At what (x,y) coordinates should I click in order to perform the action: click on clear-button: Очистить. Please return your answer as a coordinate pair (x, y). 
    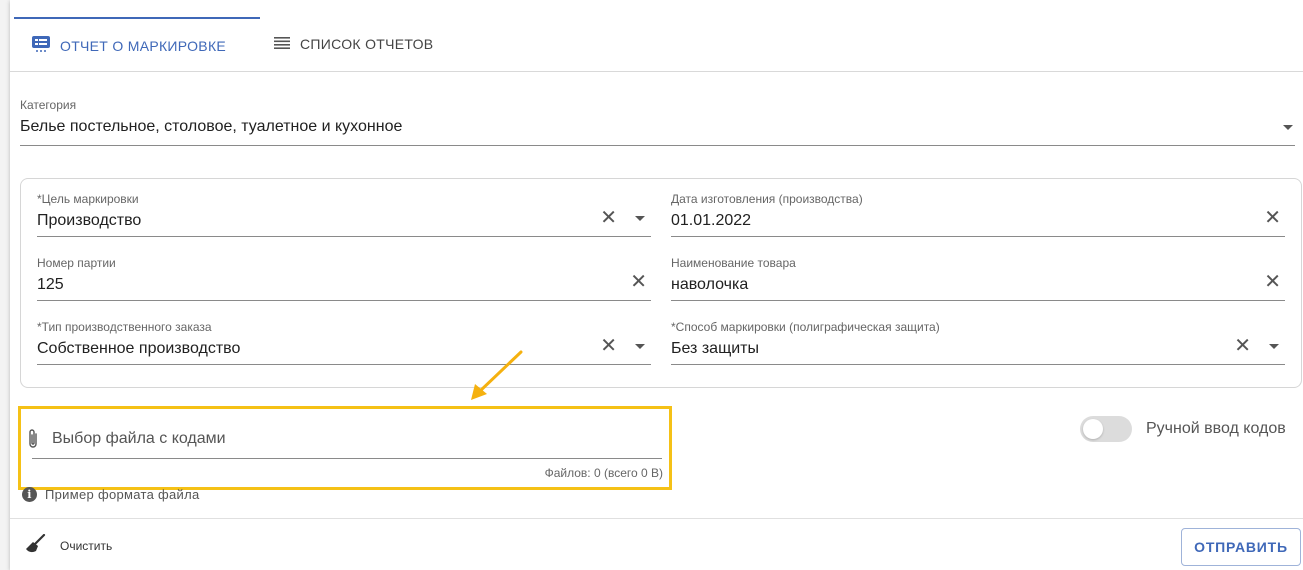
    Looking at the image, I should click on (68, 545).